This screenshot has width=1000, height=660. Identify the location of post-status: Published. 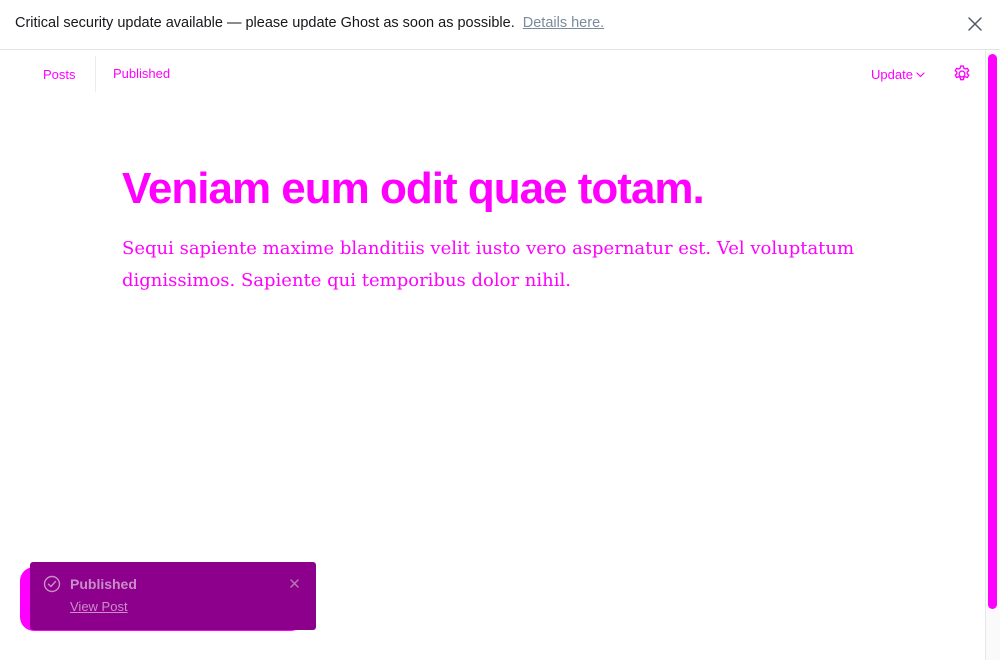
(142, 73).